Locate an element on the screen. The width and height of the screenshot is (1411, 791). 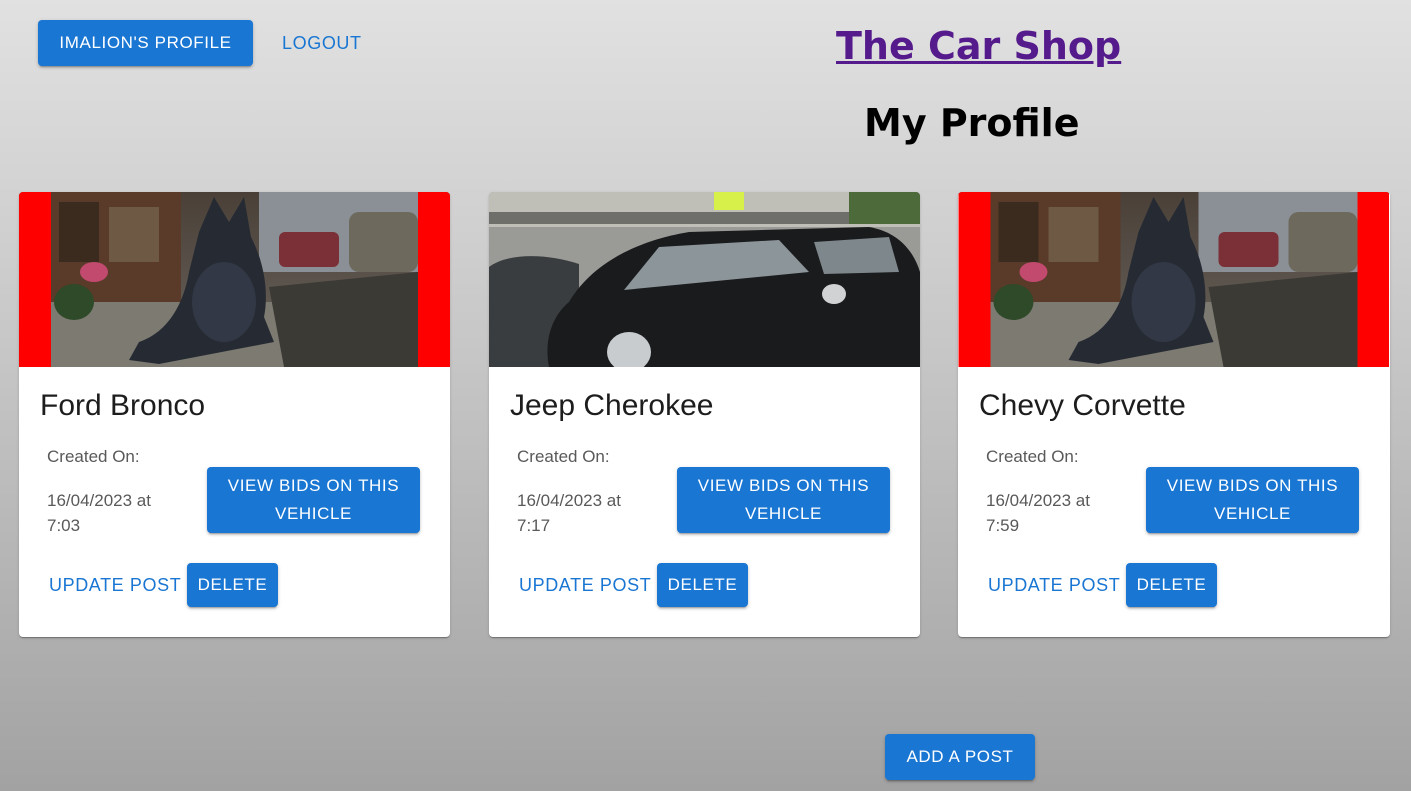
created-on-date: 16/04/2023 at 7:03 is located at coordinates (99, 513).